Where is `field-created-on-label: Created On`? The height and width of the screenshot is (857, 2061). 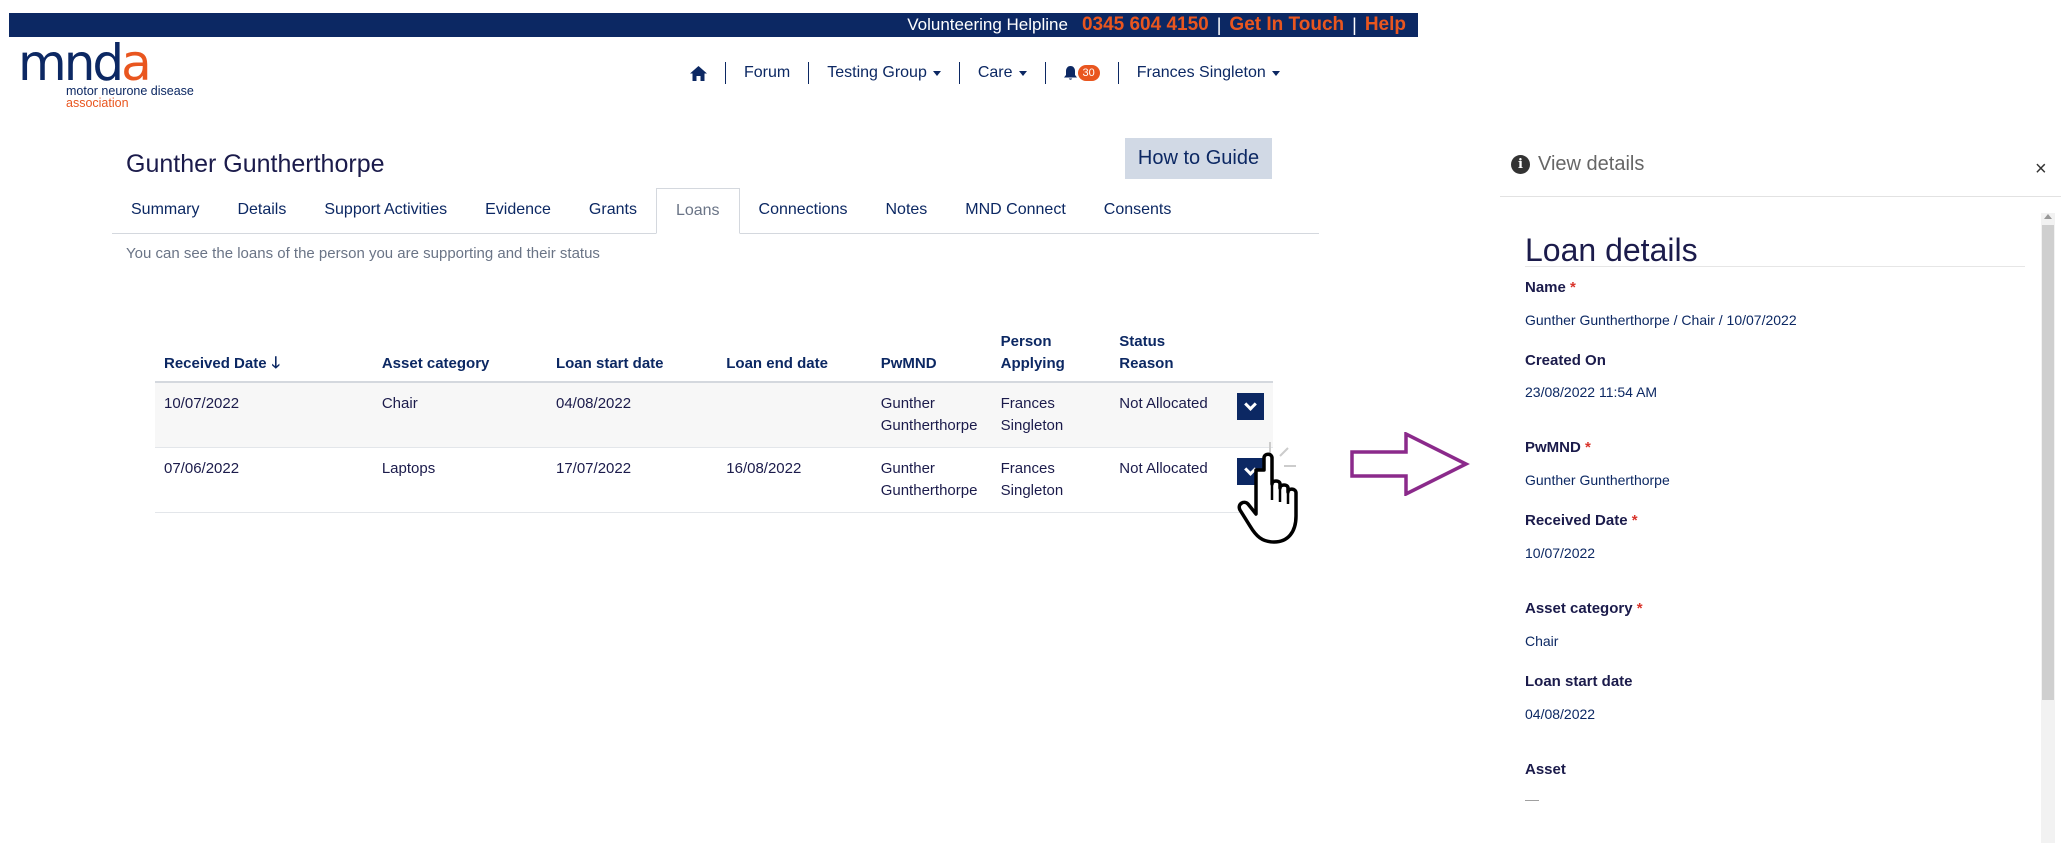
field-created-on-label: Created On is located at coordinates (1565, 360).